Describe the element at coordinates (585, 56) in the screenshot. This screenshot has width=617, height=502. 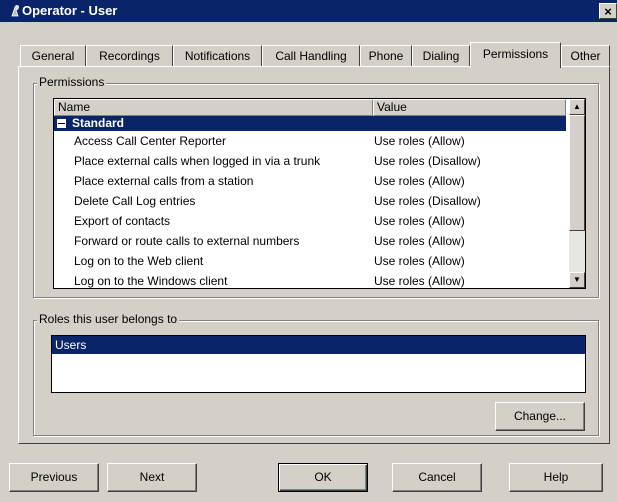
I see `tab-other: Other` at that location.